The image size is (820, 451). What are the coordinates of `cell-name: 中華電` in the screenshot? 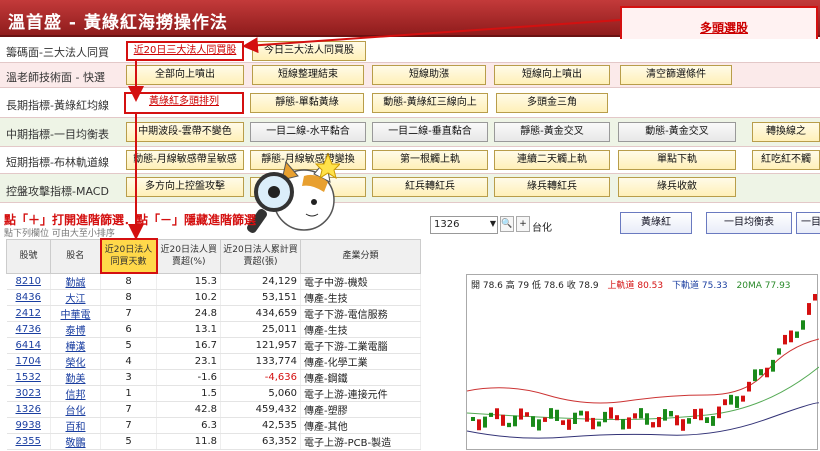 It's located at (75, 313).